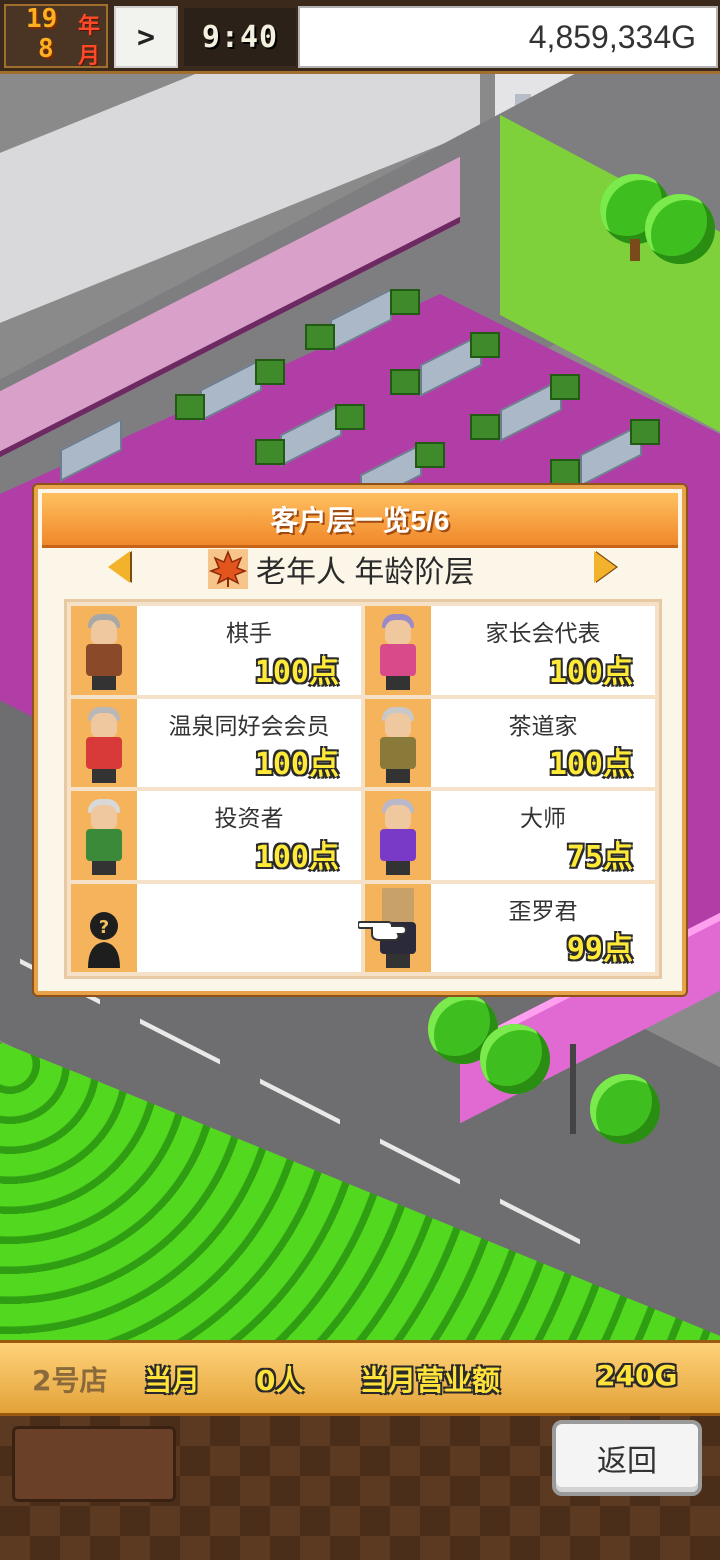 The image size is (720, 1560). Describe the element at coordinates (635, 250) in the screenshot. I see `tree-trunk` at that location.